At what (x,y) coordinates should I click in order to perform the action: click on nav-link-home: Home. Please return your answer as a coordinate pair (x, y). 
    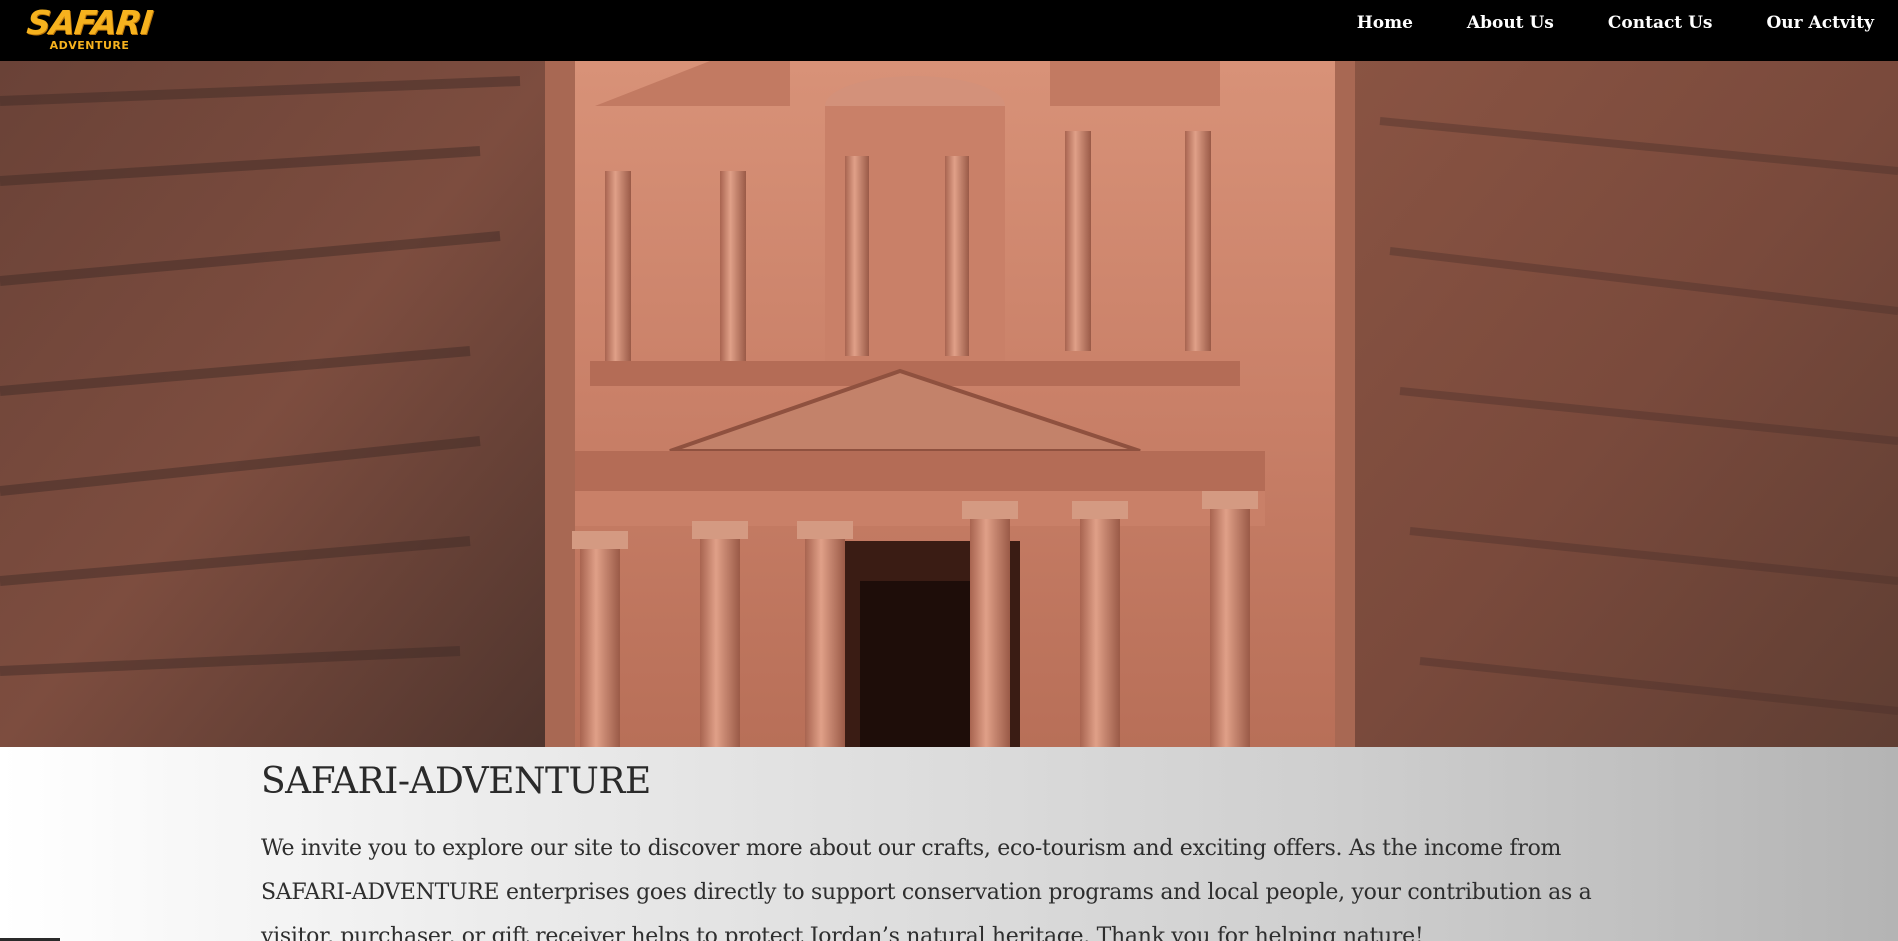
    Looking at the image, I should click on (1385, 23).